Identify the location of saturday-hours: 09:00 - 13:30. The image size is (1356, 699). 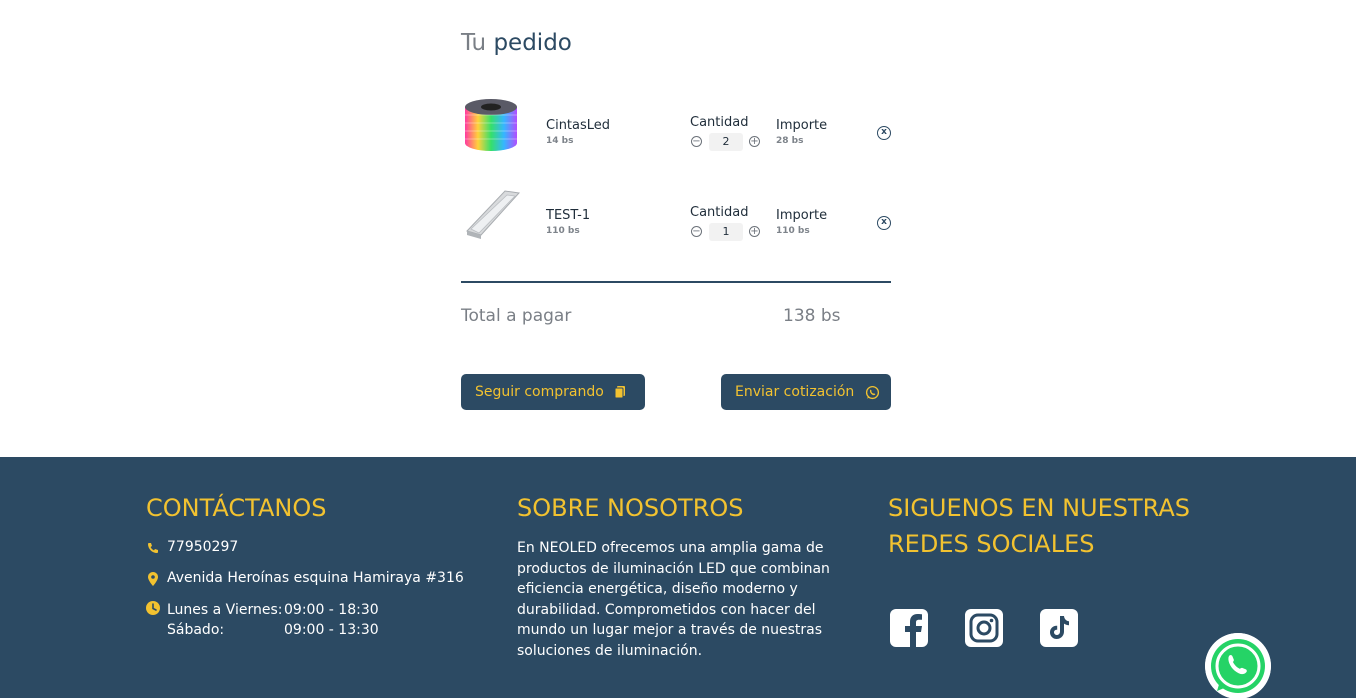
(331, 630).